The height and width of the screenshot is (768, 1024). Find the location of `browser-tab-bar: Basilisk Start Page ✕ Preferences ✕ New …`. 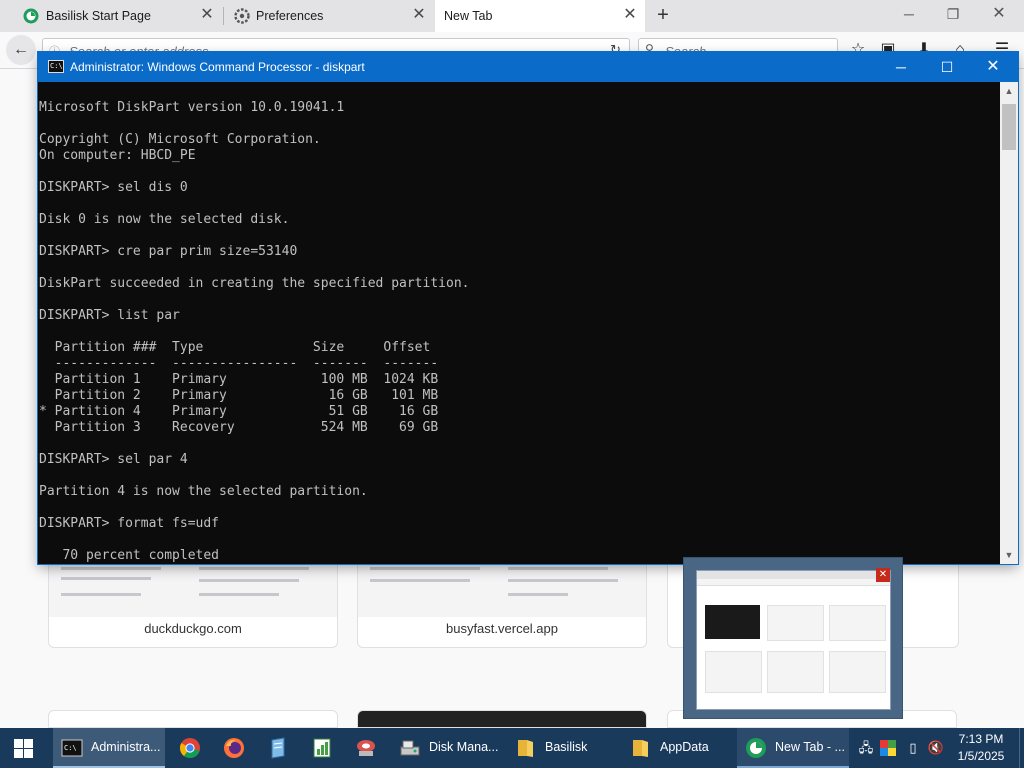

browser-tab-bar: Basilisk Start Page ✕ Preferences ✕ New … is located at coordinates (512, 16).